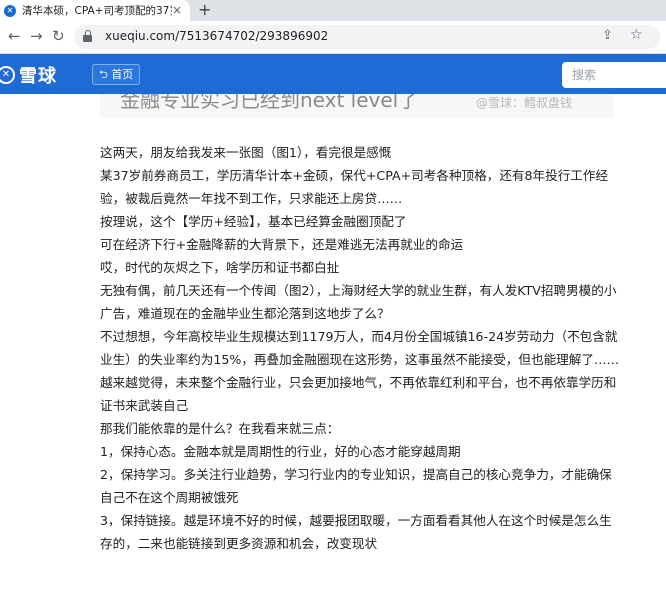 This screenshot has height=592, width=666. Describe the element at coordinates (269, 103) in the screenshot. I see `banner-title: 金融专业实习已经到next level了` at that location.